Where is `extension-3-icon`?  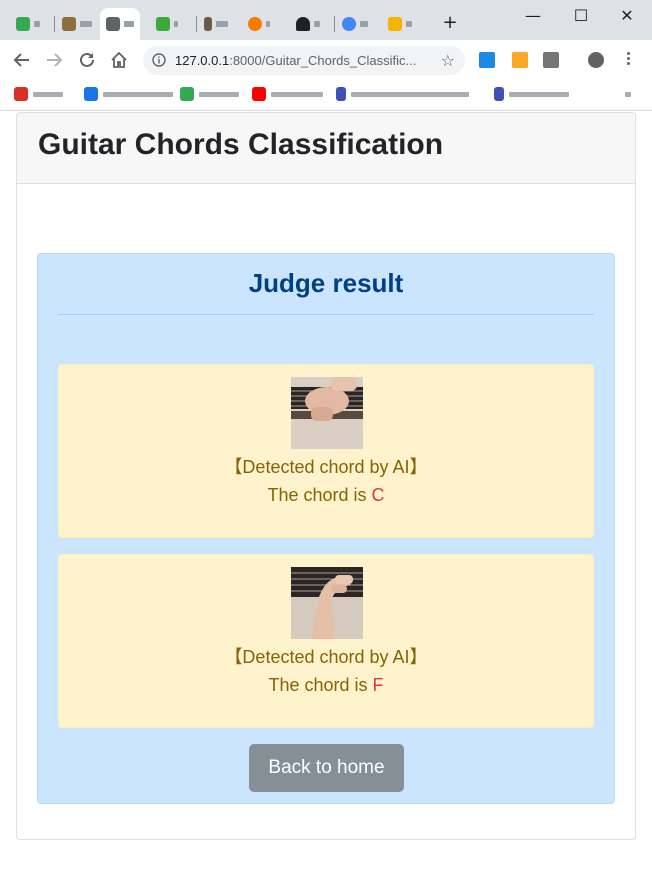
extension-3-icon is located at coordinates (551, 60).